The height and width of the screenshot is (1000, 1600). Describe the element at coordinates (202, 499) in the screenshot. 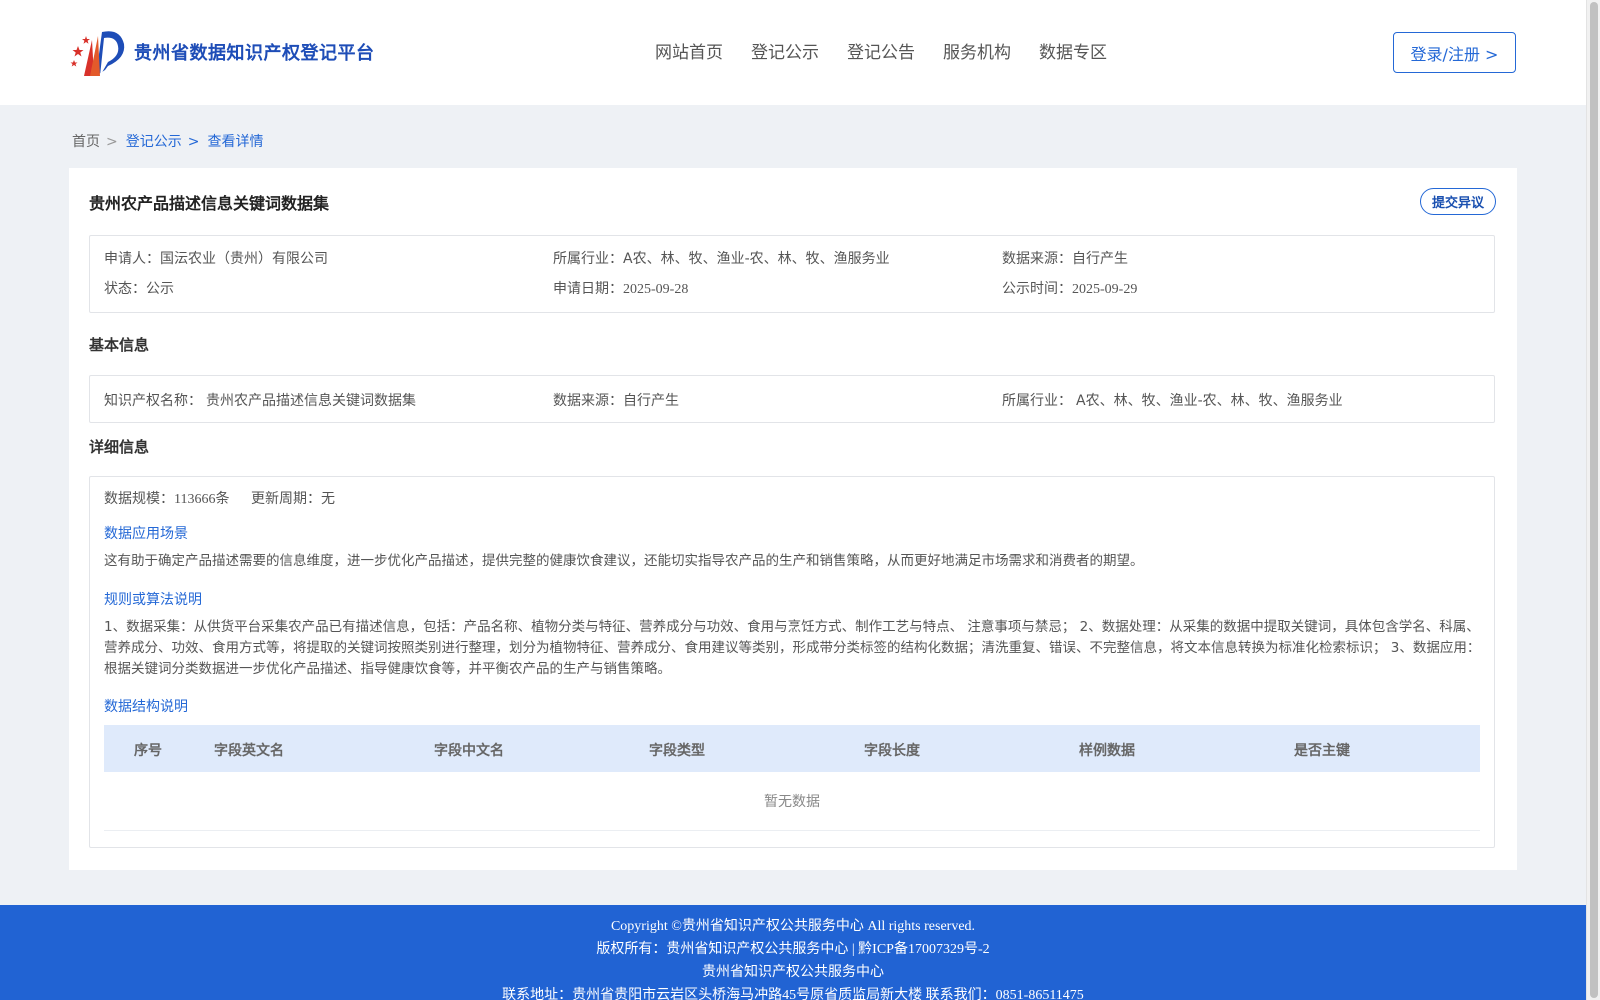

I see `data-scale-value: 113666条` at that location.